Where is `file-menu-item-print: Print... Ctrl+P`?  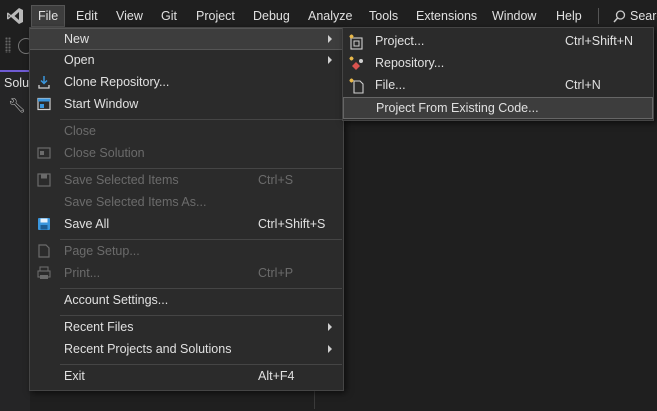
file-menu-item-print: Print... Ctrl+P is located at coordinates (186, 274).